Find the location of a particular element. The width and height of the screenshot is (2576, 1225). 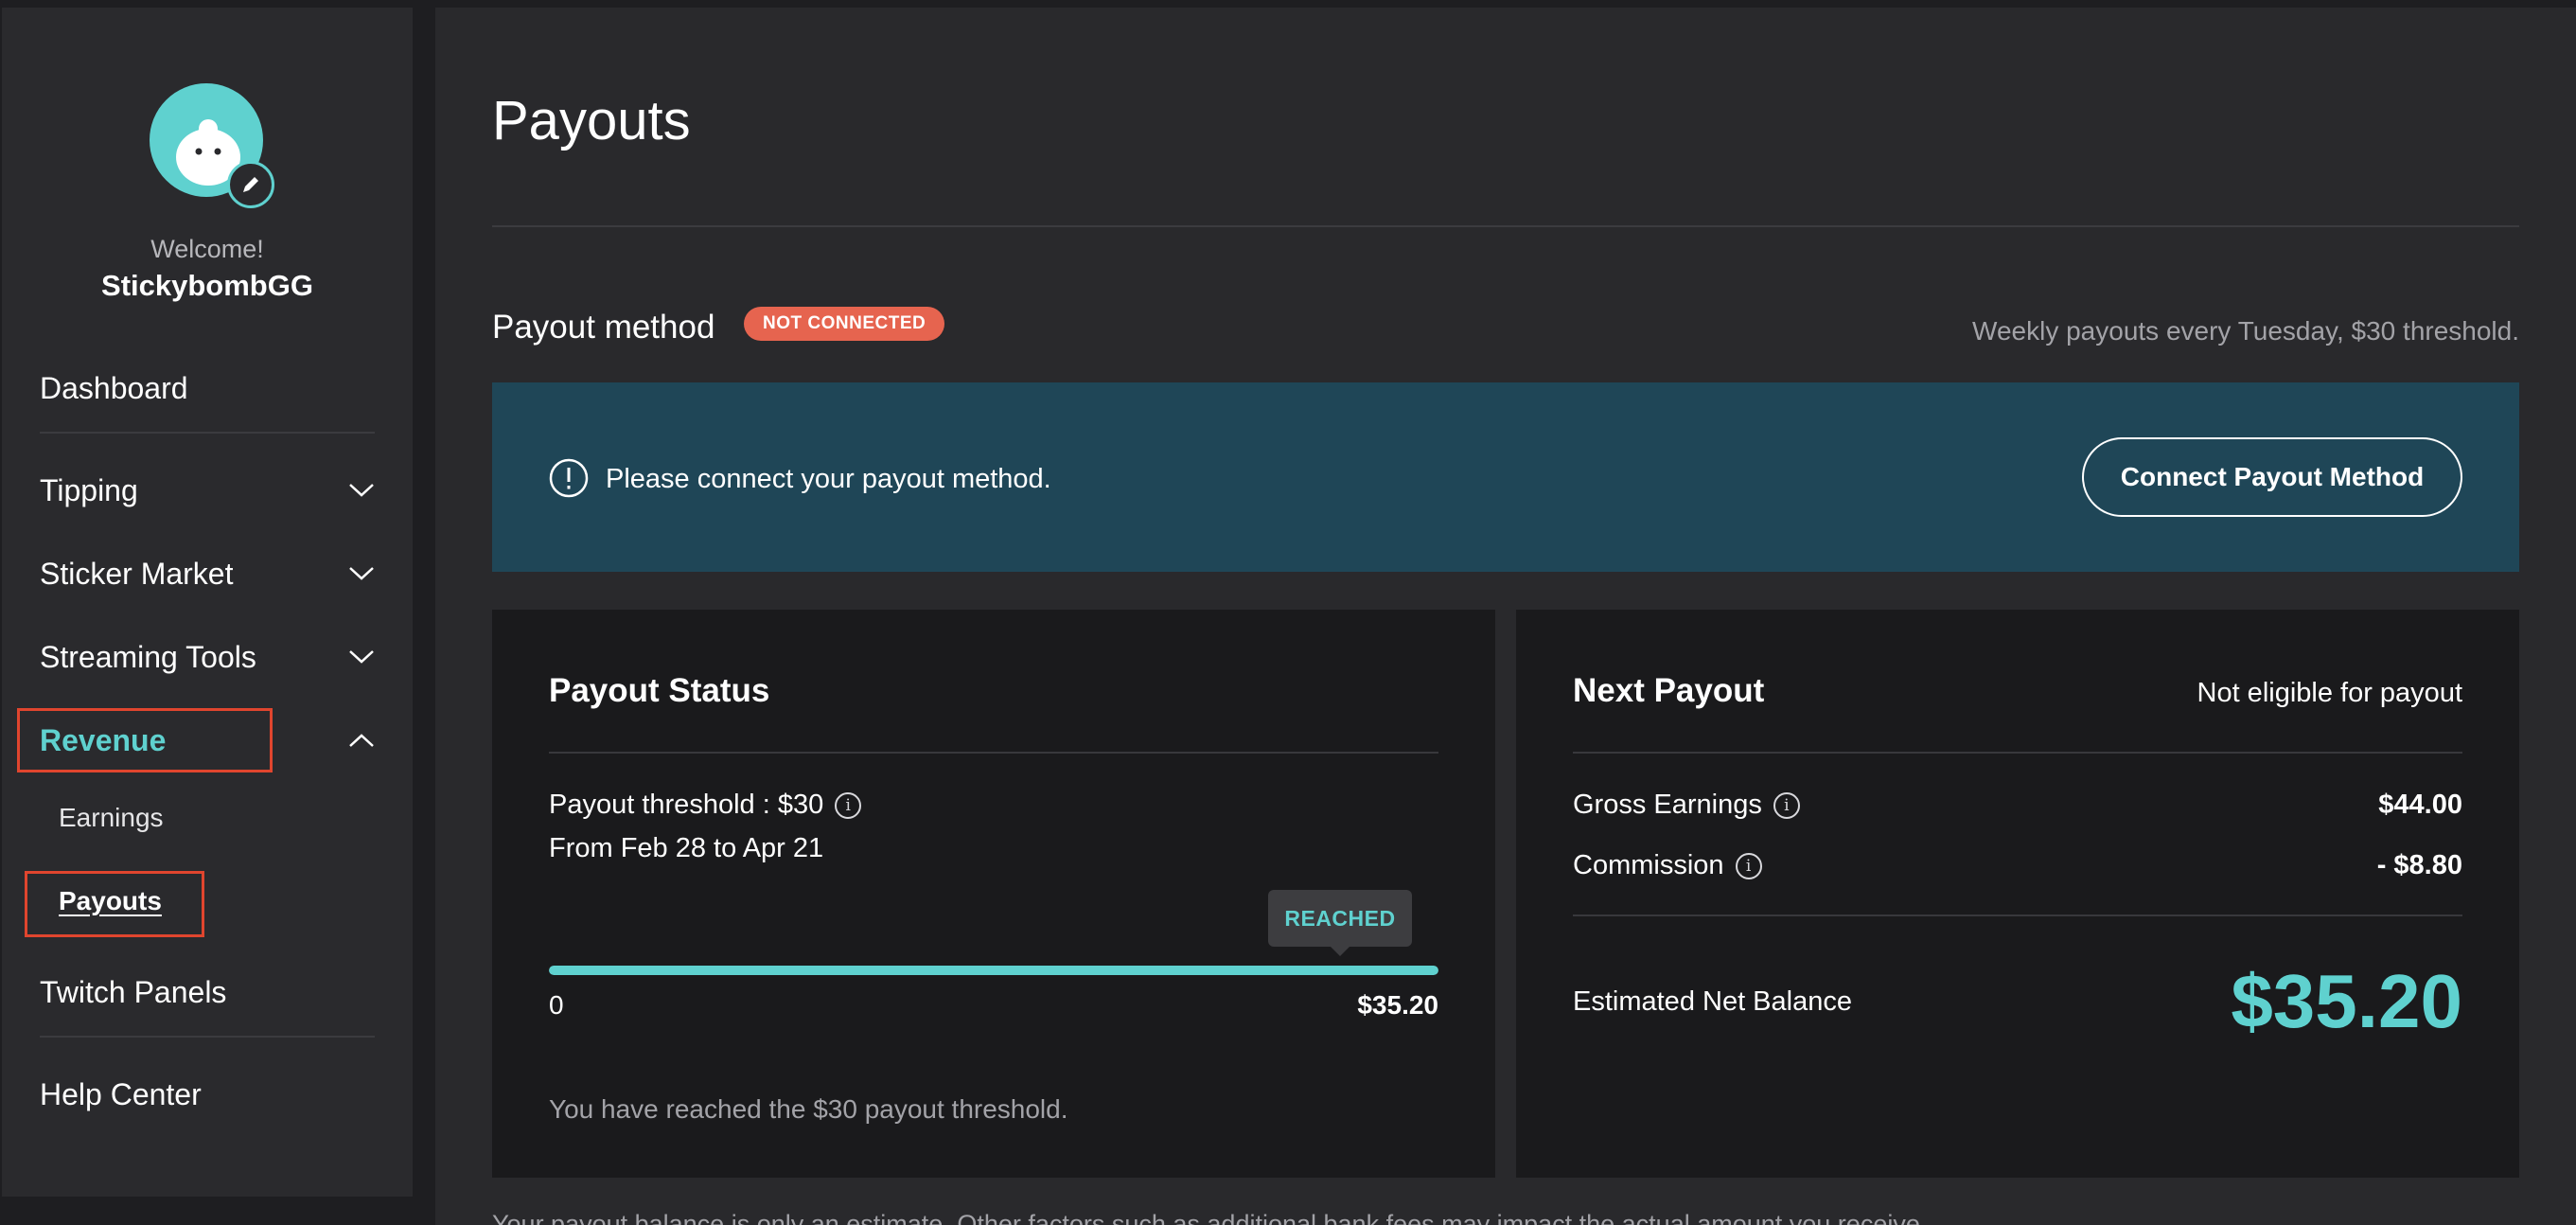

net-balance-value: $35.20 is located at coordinates (2346, 1001).